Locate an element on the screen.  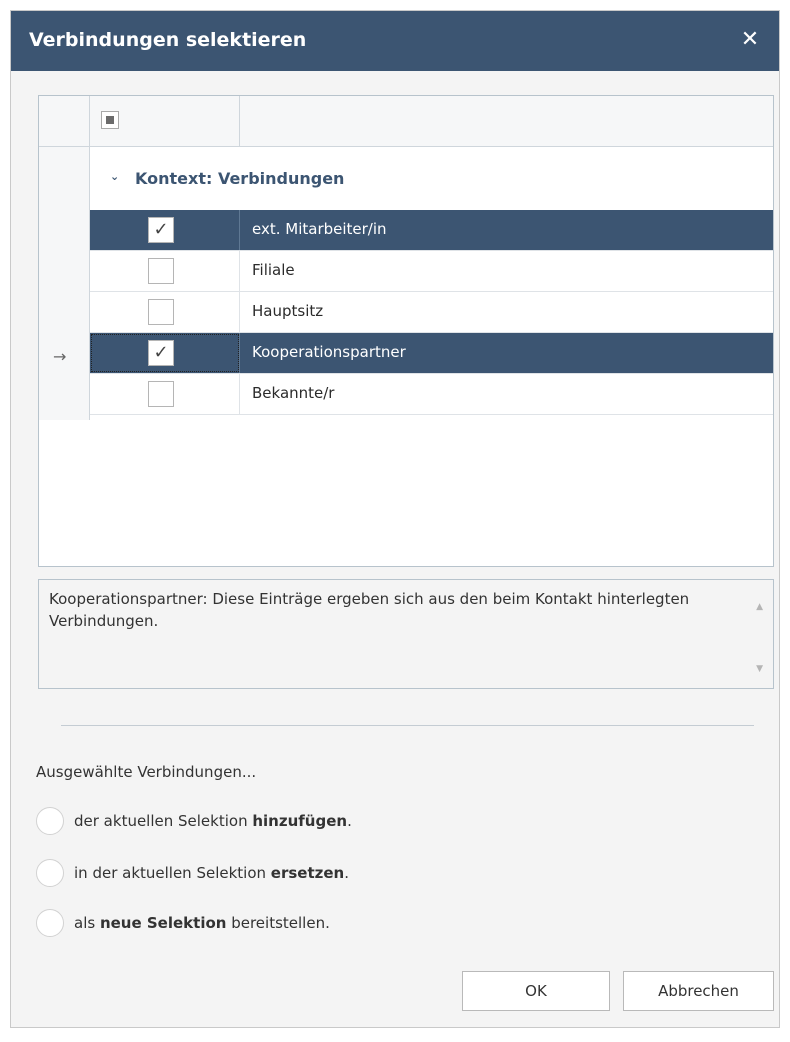
row-label: ext. Mitarbeiter/in is located at coordinates (319, 229).